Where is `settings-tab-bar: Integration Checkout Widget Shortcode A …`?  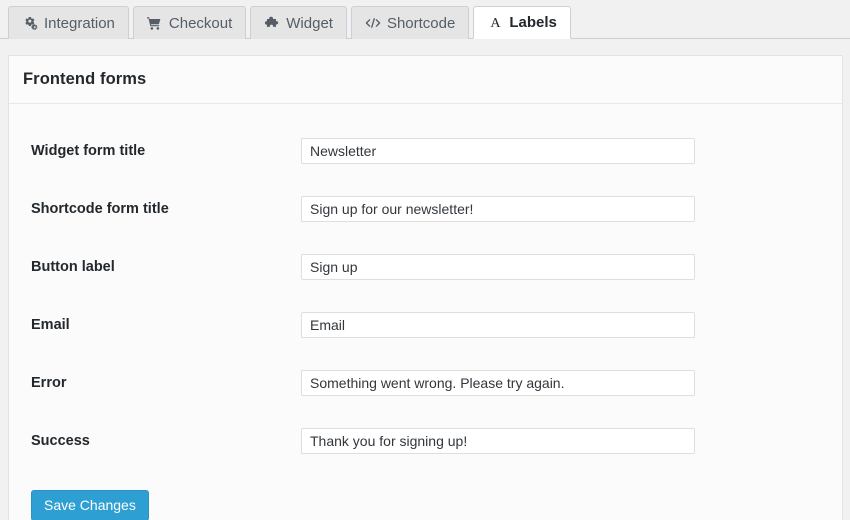
settings-tab-bar: Integration Checkout Widget Shortcode A … is located at coordinates (425, 19).